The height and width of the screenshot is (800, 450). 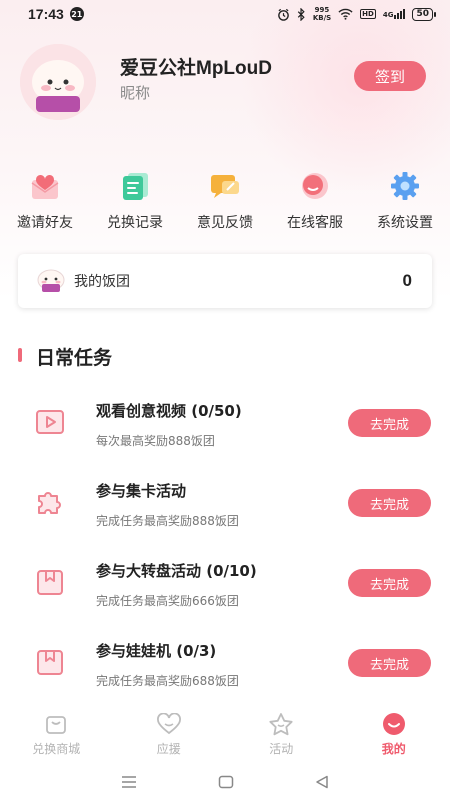 What do you see at coordinates (315, 223) in the screenshot?
I see `quick-action-label: 在线客服` at bounding box center [315, 223].